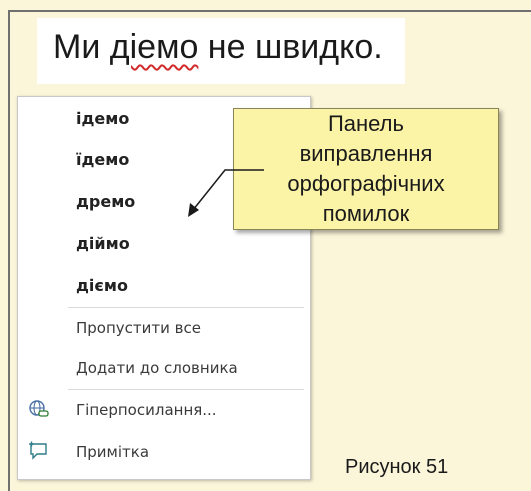  I want to click on figure-label: Рисунок 51, so click(397, 467).